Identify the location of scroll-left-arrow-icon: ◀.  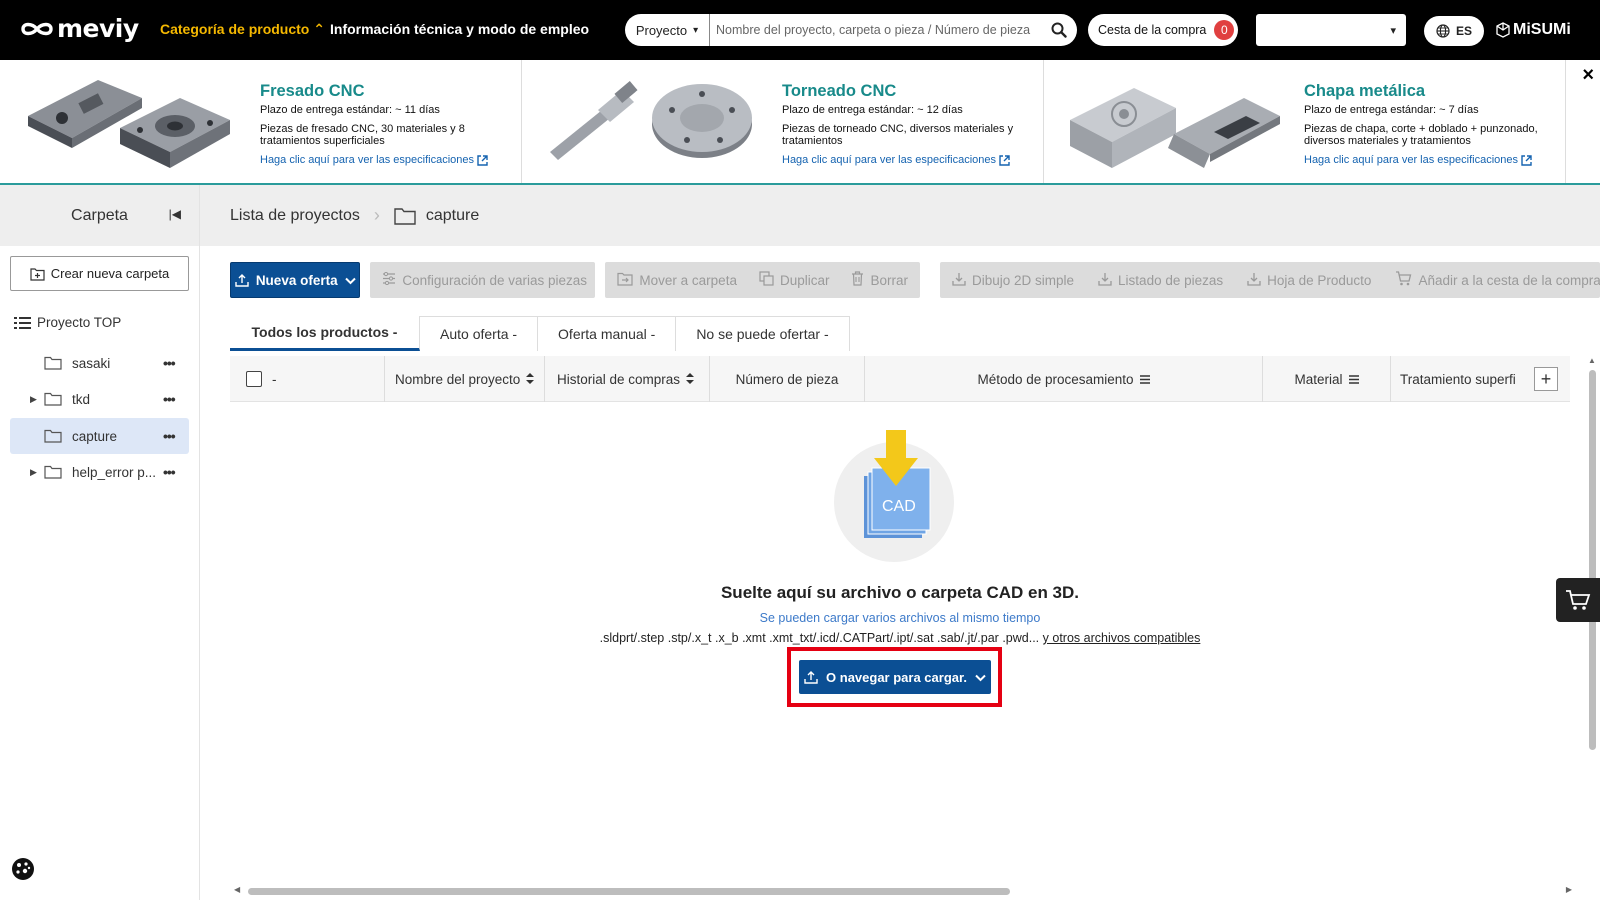
(237, 889).